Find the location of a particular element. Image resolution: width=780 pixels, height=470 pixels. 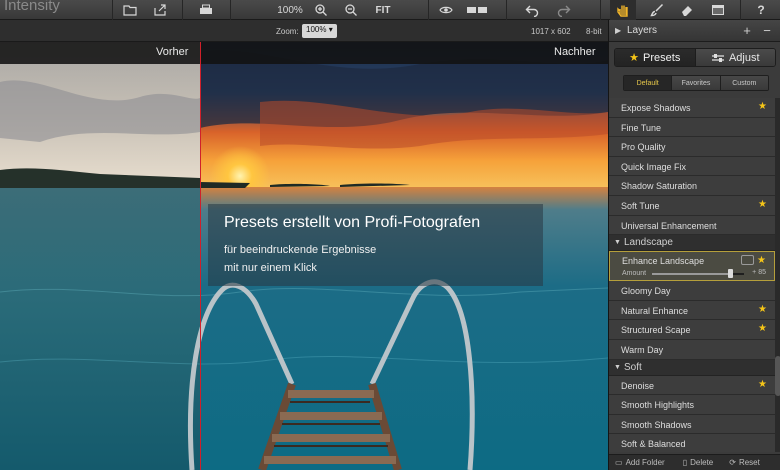

list-item: Denoise ★ is located at coordinates (692, 385).